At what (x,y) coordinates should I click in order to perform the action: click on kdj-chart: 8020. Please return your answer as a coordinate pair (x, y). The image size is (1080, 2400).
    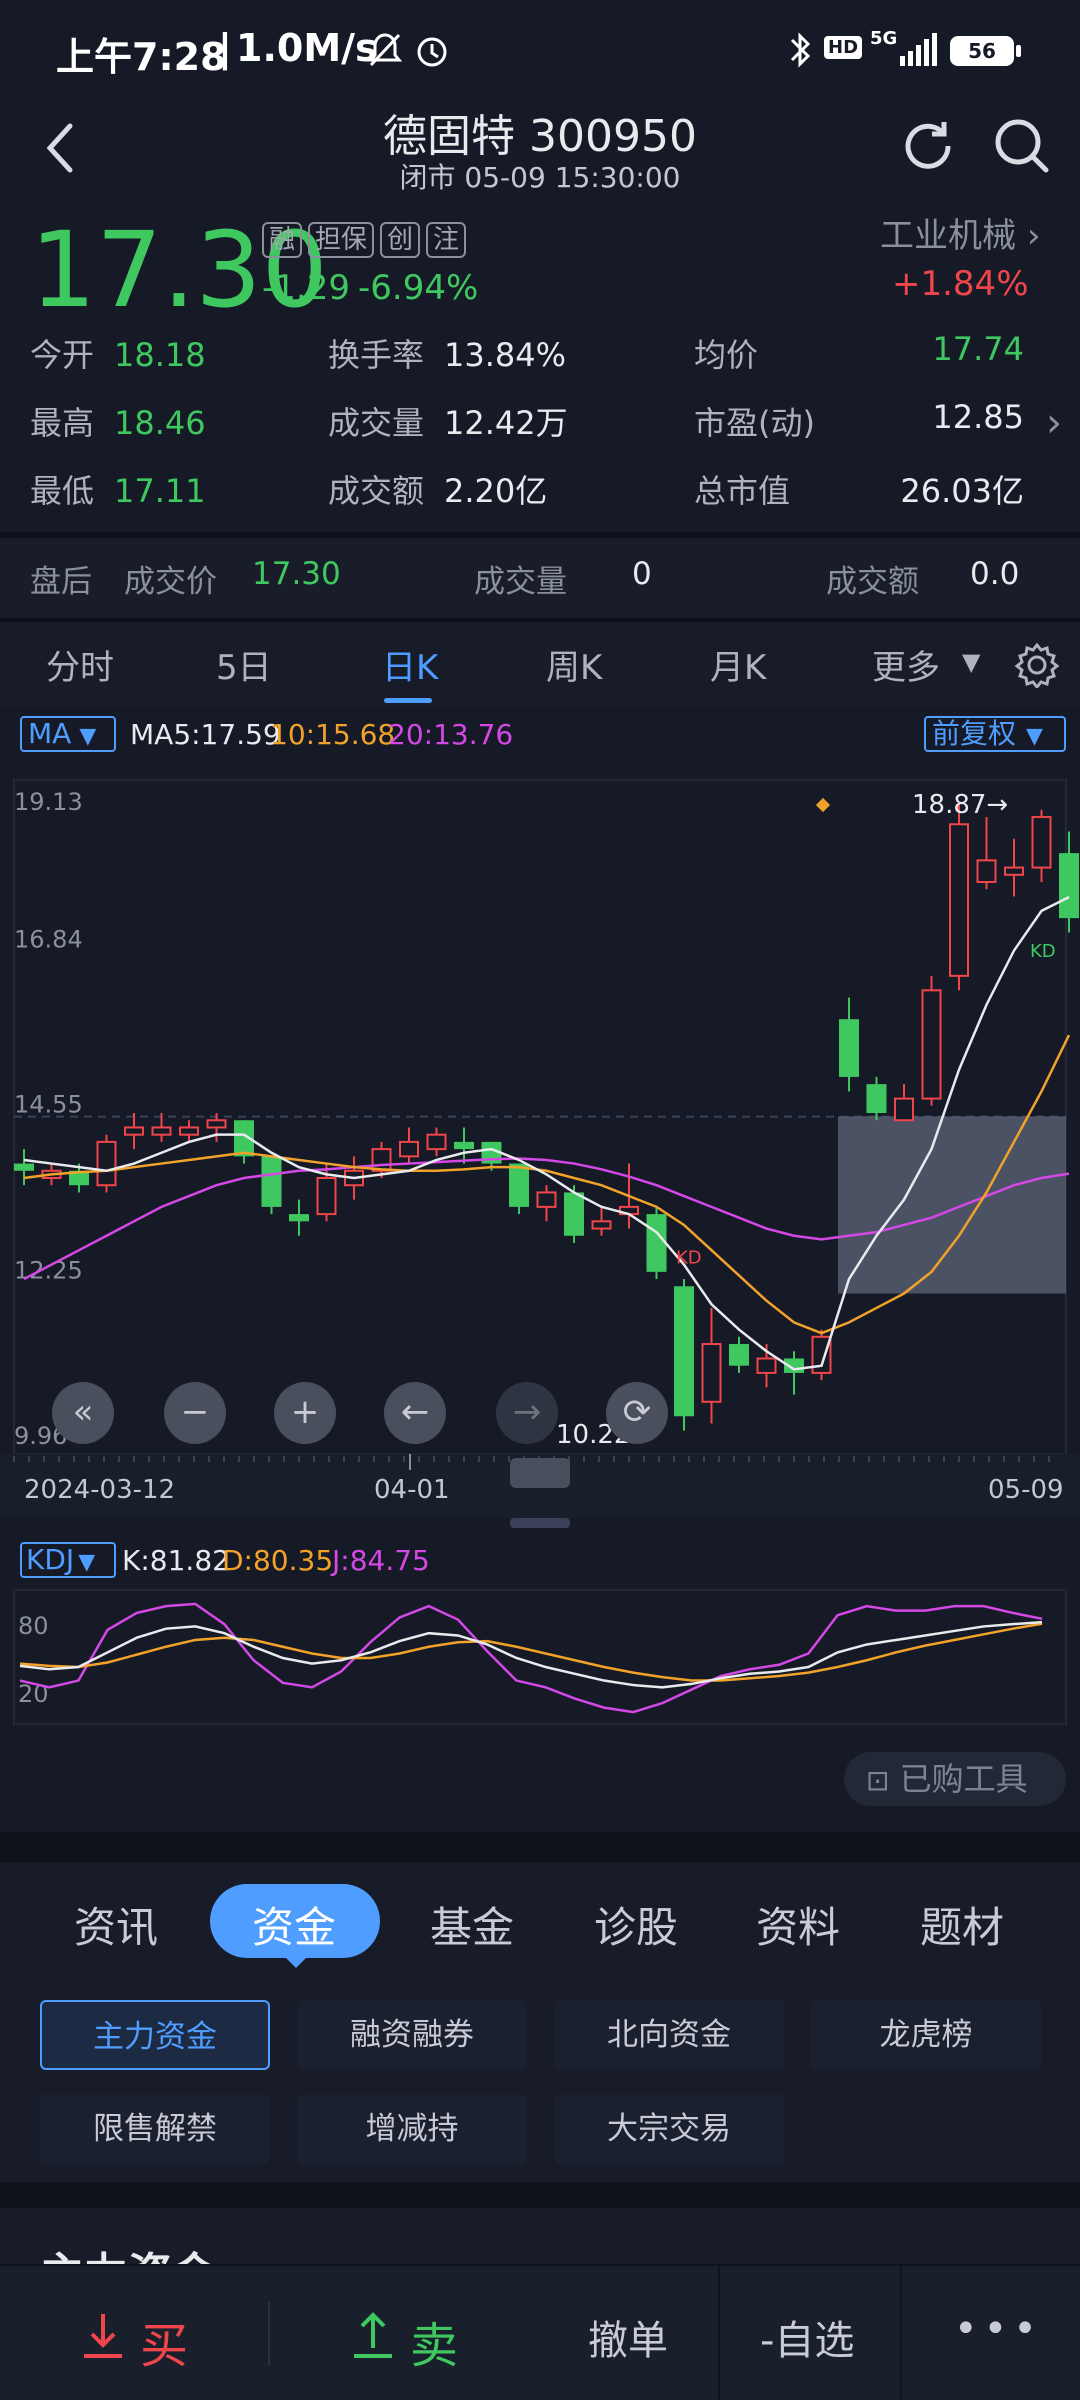
    Looking at the image, I should click on (540, 1658).